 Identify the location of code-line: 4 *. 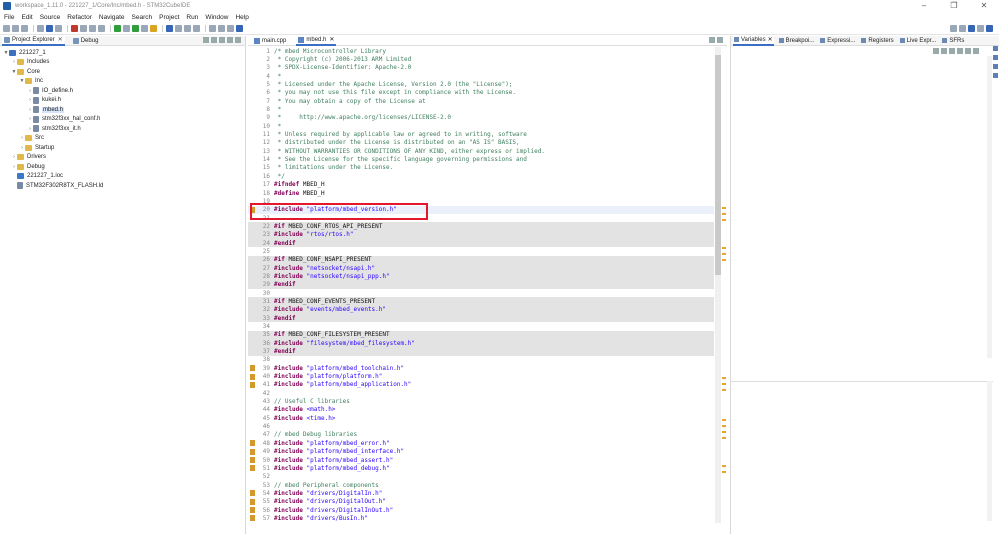
(481, 76).